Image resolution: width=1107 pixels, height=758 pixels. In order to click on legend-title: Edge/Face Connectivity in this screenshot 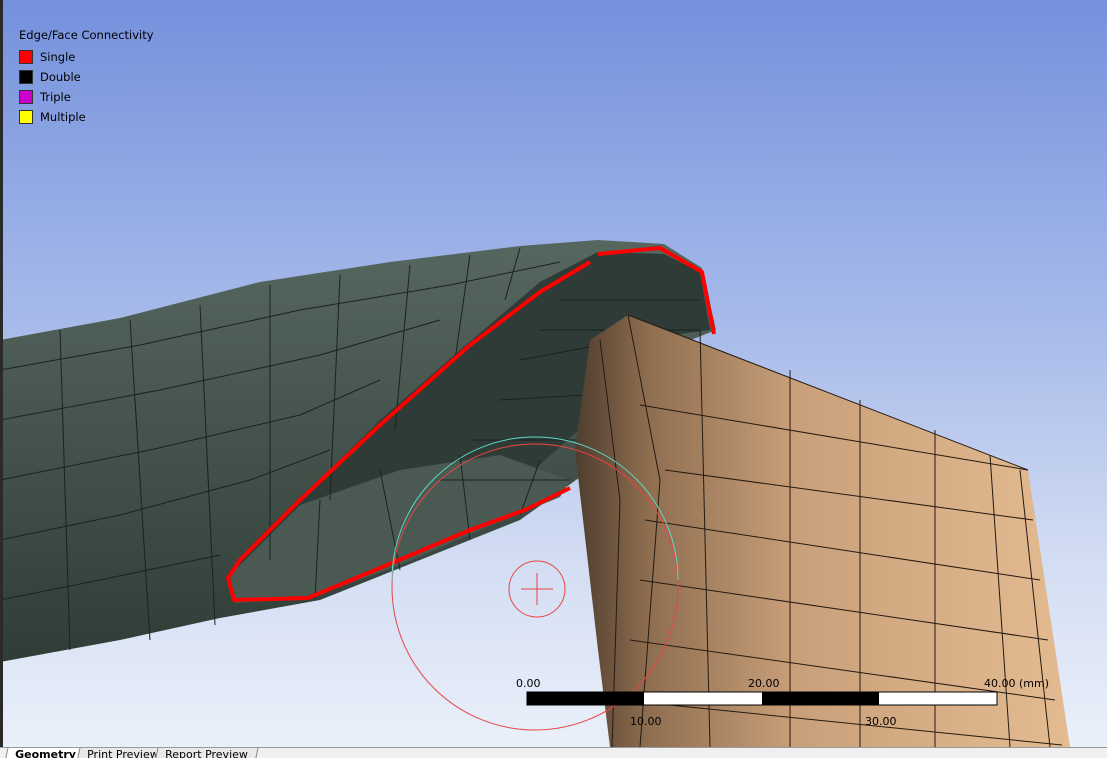, I will do `click(86, 35)`.